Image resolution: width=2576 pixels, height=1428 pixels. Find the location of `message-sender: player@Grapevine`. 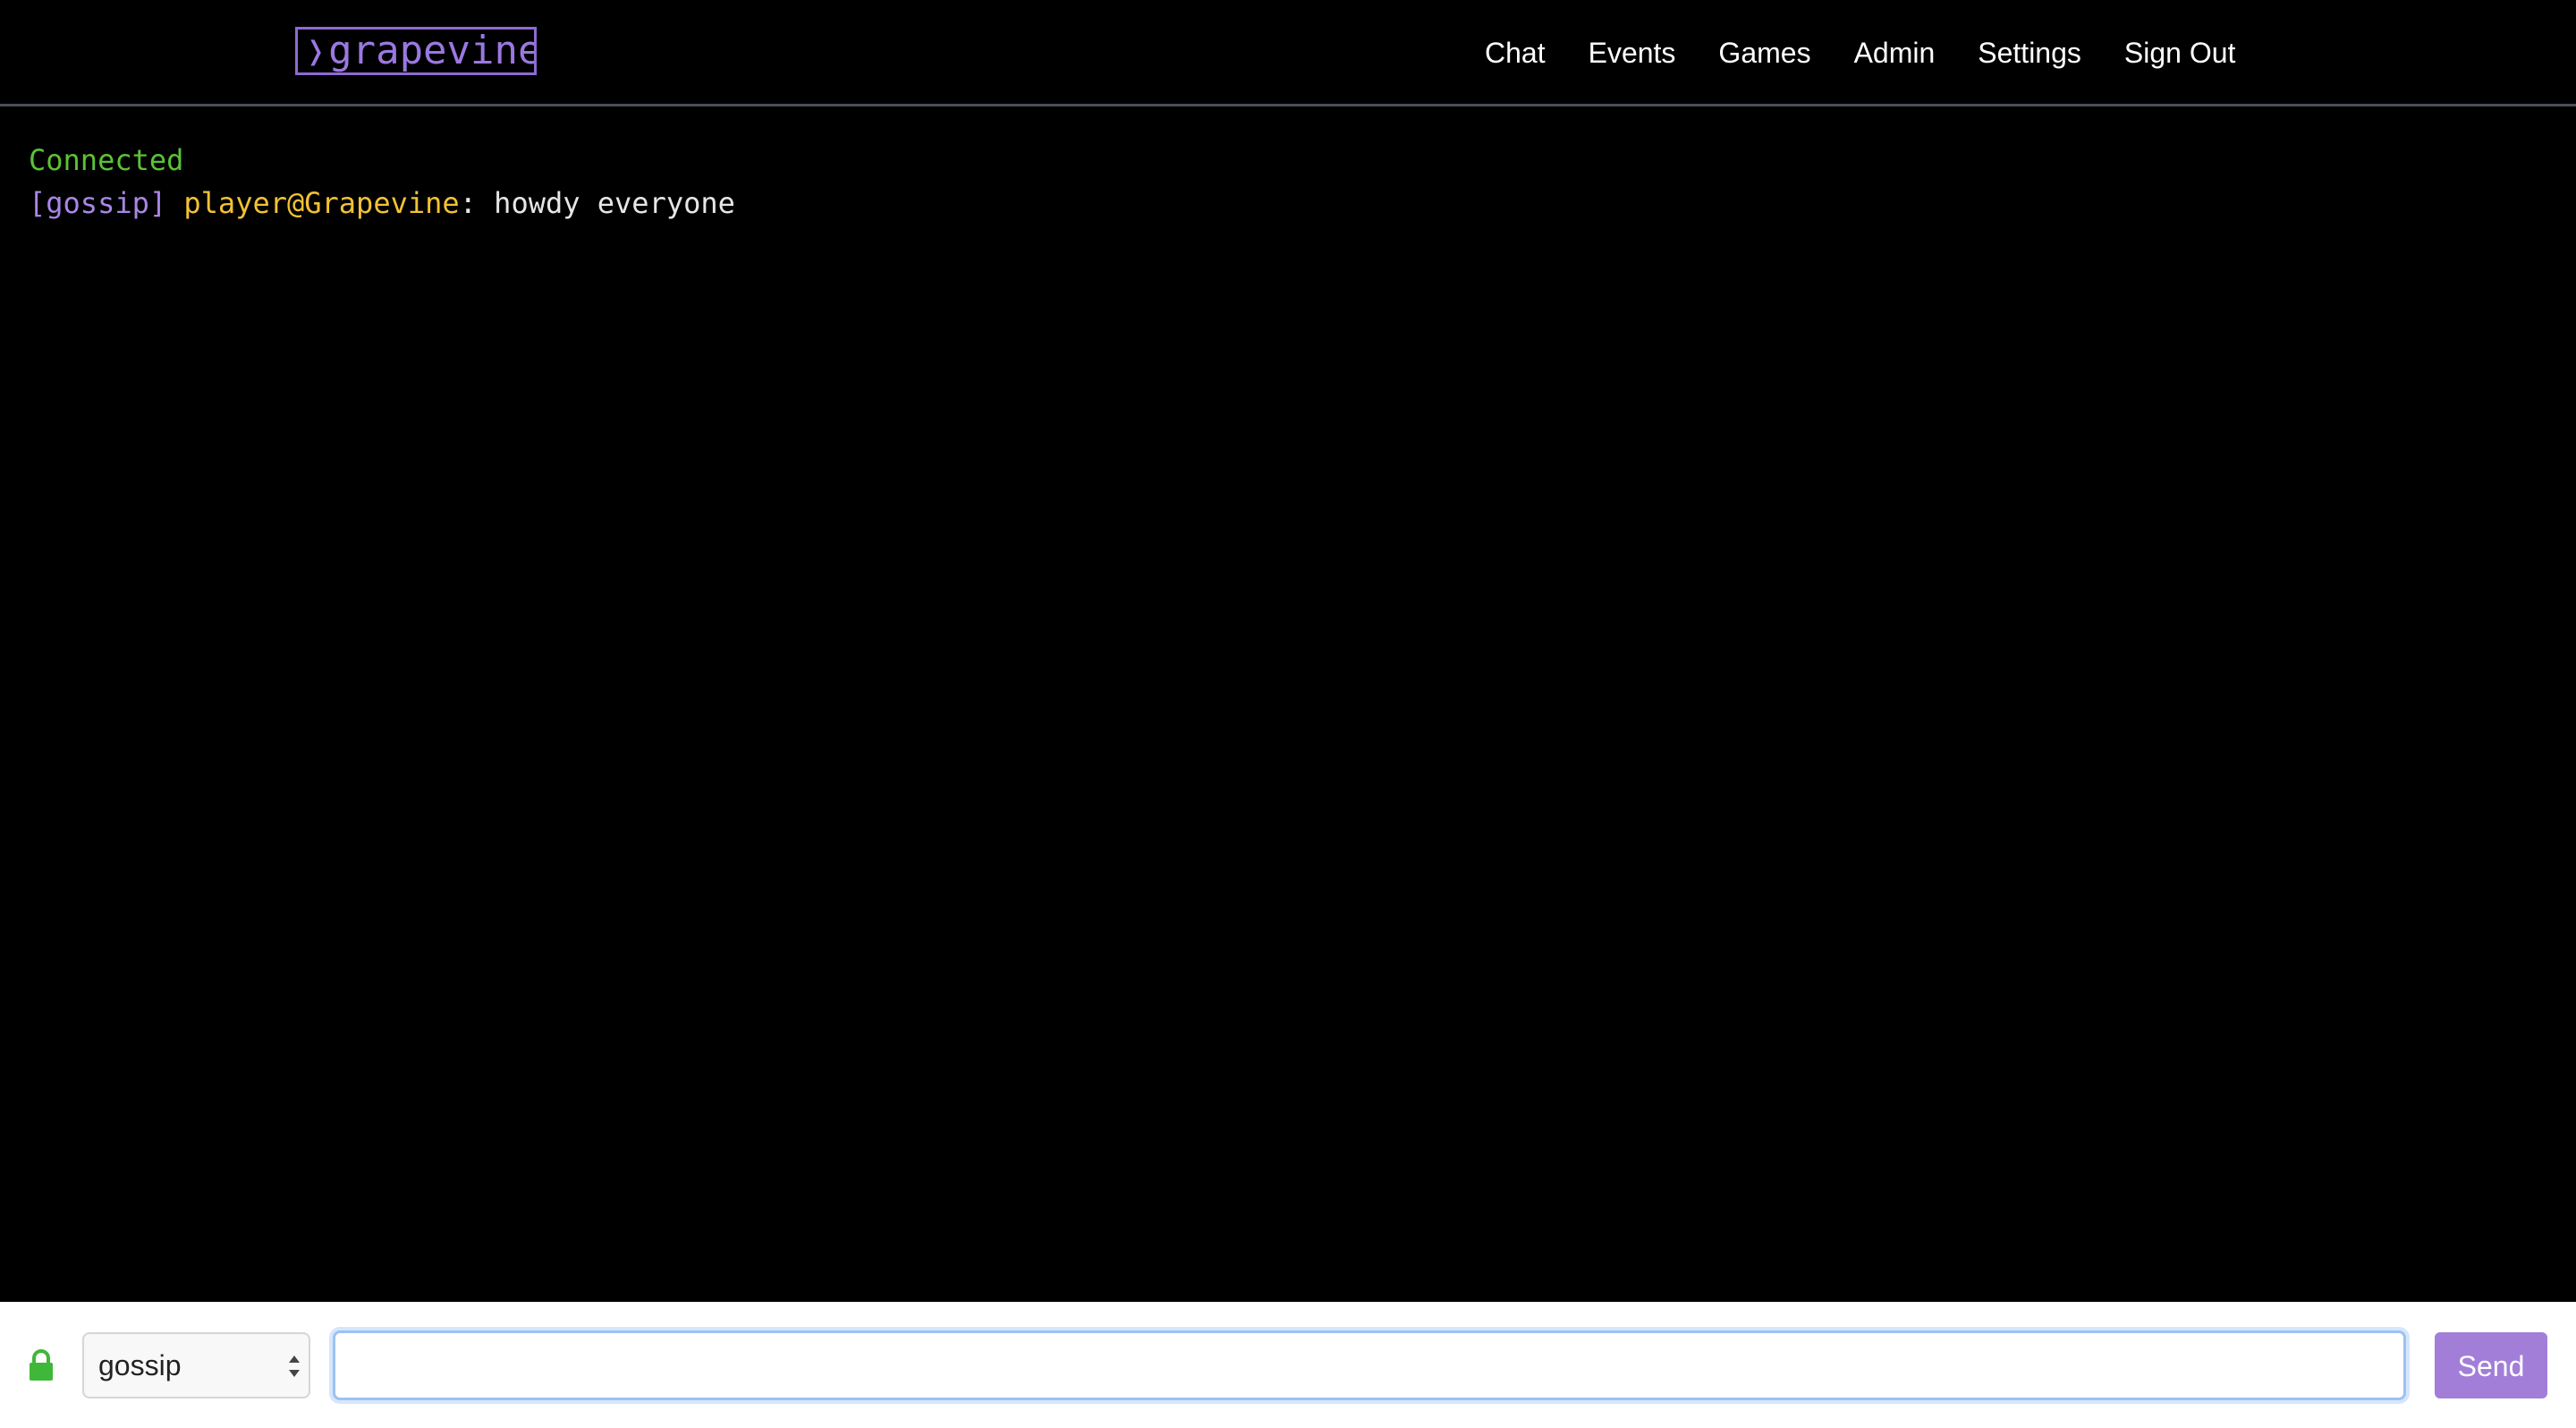

message-sender: player@Grapevine is located at coordinates (321, 203).